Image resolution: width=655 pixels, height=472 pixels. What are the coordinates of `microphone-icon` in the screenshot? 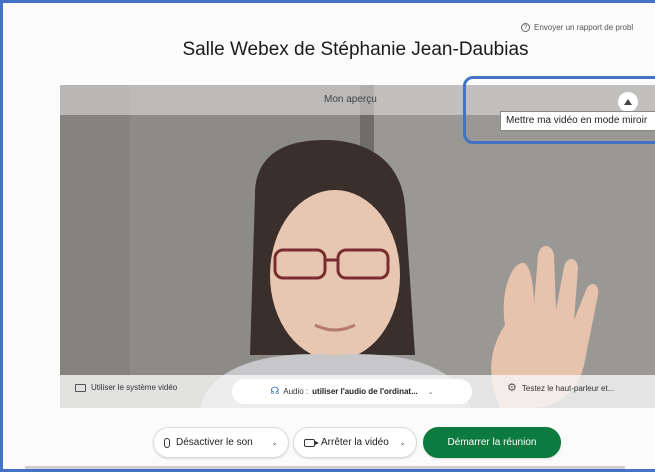 It's located at (167, 442).